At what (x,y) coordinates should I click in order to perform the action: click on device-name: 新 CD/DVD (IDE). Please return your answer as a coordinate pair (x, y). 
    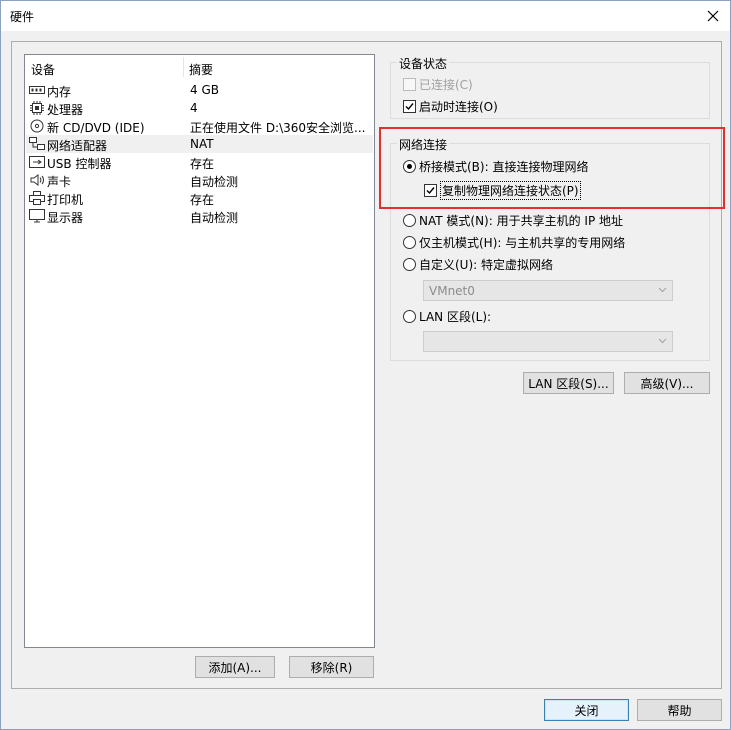
    Looking at the image, I should click on (96, 128).